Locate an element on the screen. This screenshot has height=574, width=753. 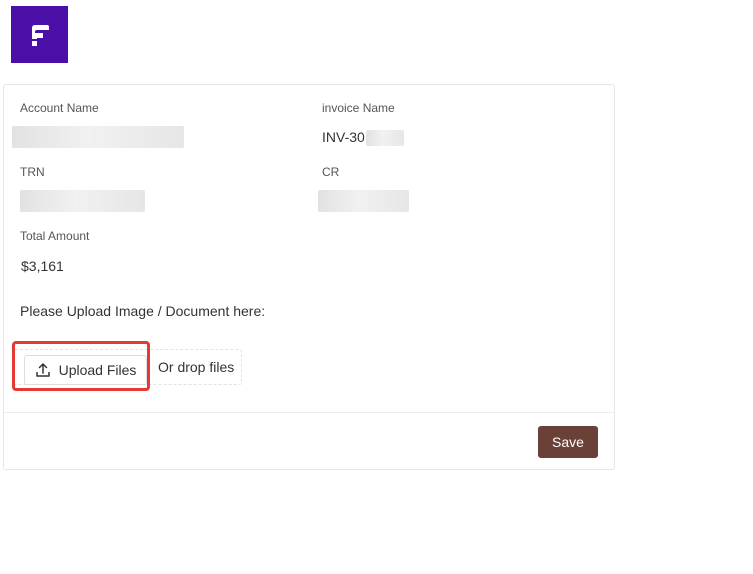
card-divider is located at coordinates (309, 412).